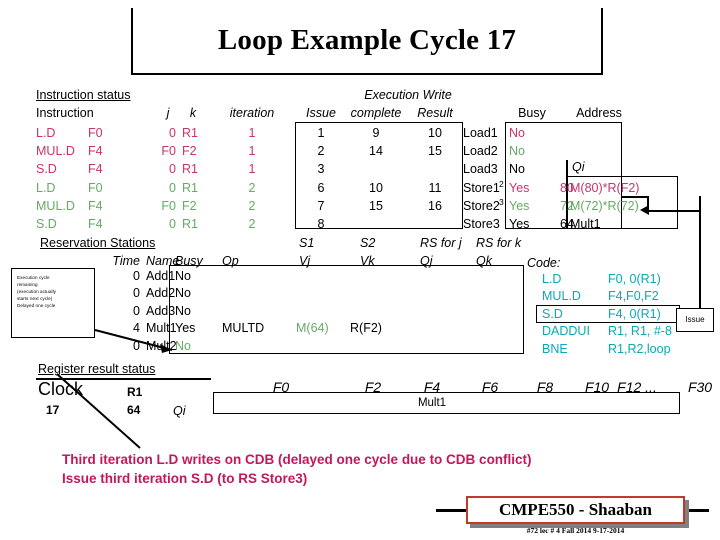  What do you see at coordinates (161, 310) in the screenshot?
I see `rs-name: Add3` at bounding box center [161, 310].